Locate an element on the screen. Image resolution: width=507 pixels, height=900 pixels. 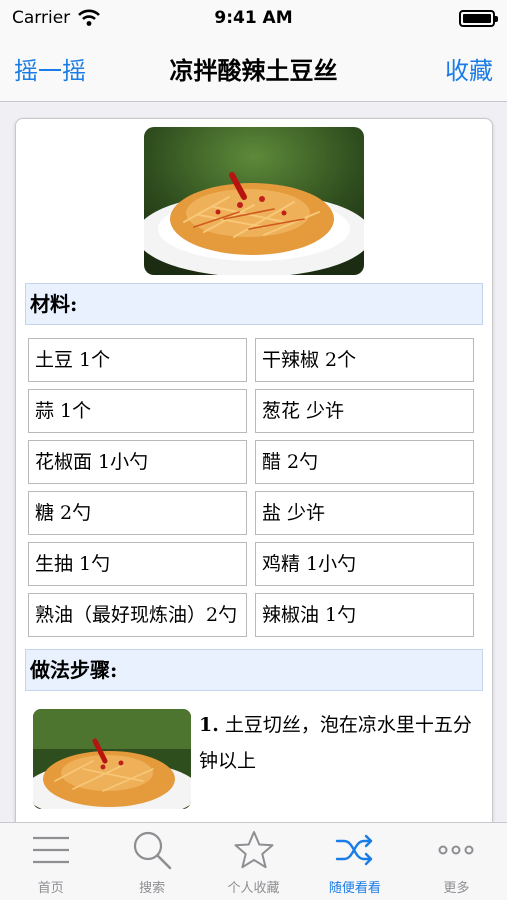
tab-bar: 首页 搜索 个人收藏 随便看看 更多 is located at coordinates (253, 861).